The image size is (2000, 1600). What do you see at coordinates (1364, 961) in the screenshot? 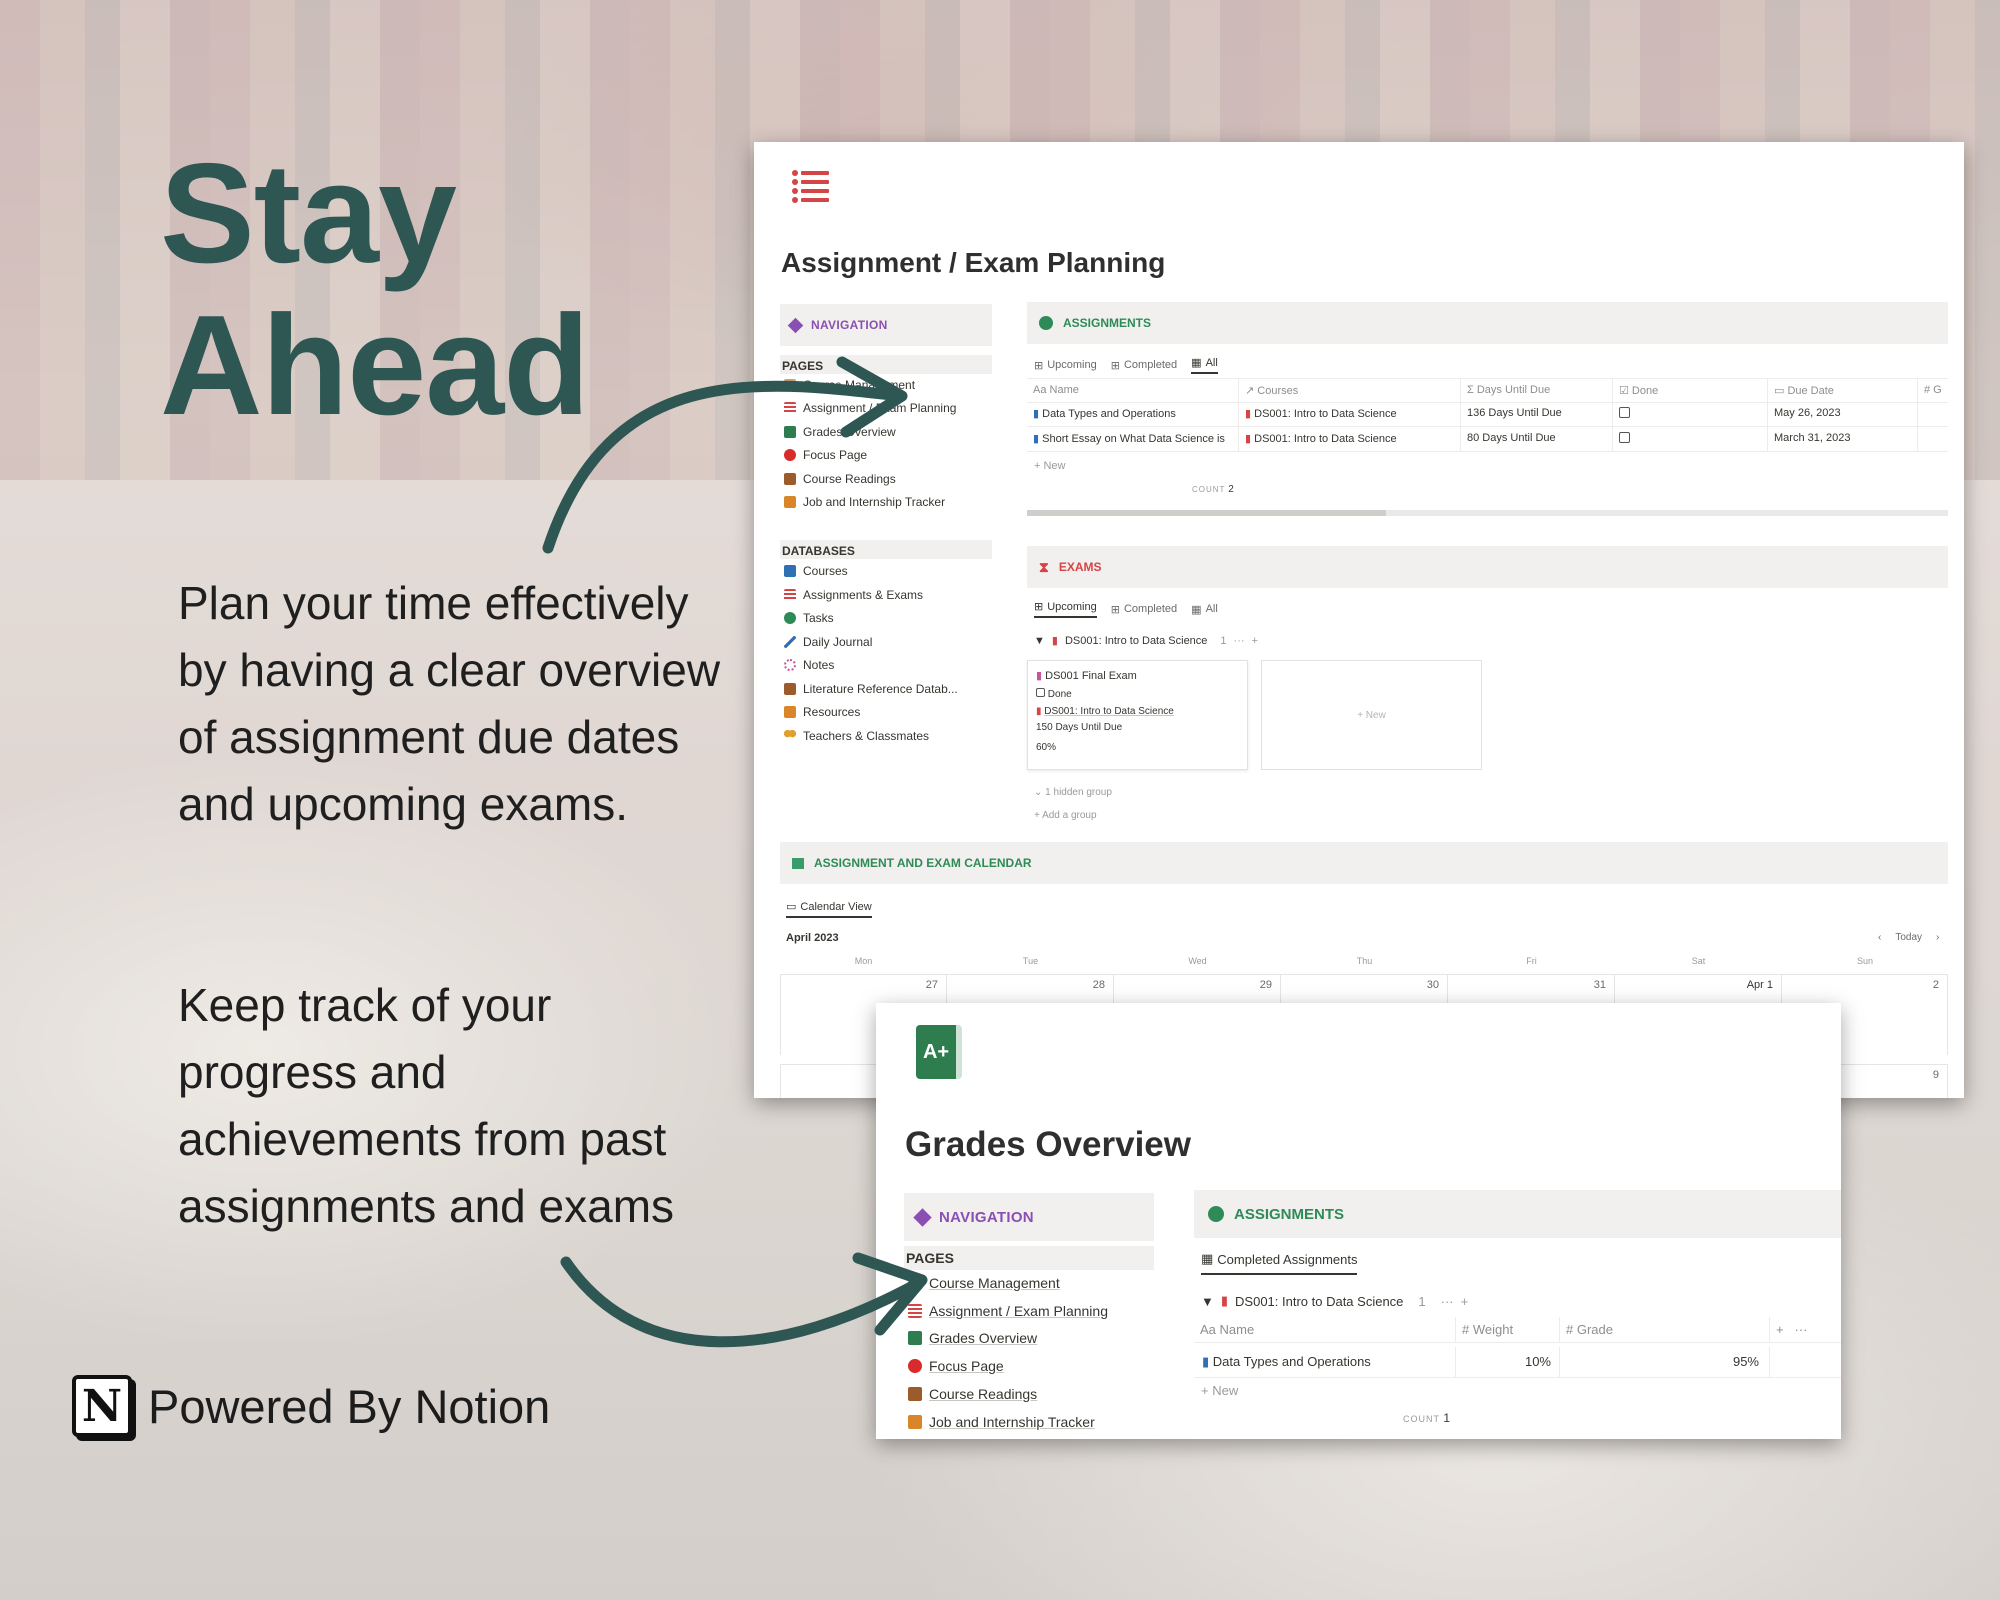
I see `calendar-weekday-header: Mon Tue Wed Thu Fri Sat Sun` at bounding box center [1364, 961].